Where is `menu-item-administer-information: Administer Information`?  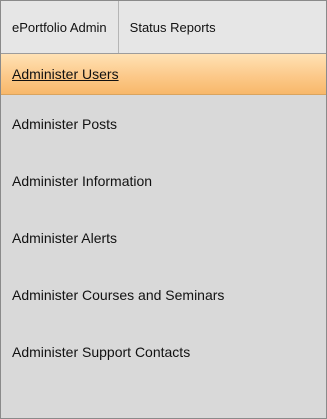 menu-item-administer-information: Administer Information is located at coordinates (163, 180).